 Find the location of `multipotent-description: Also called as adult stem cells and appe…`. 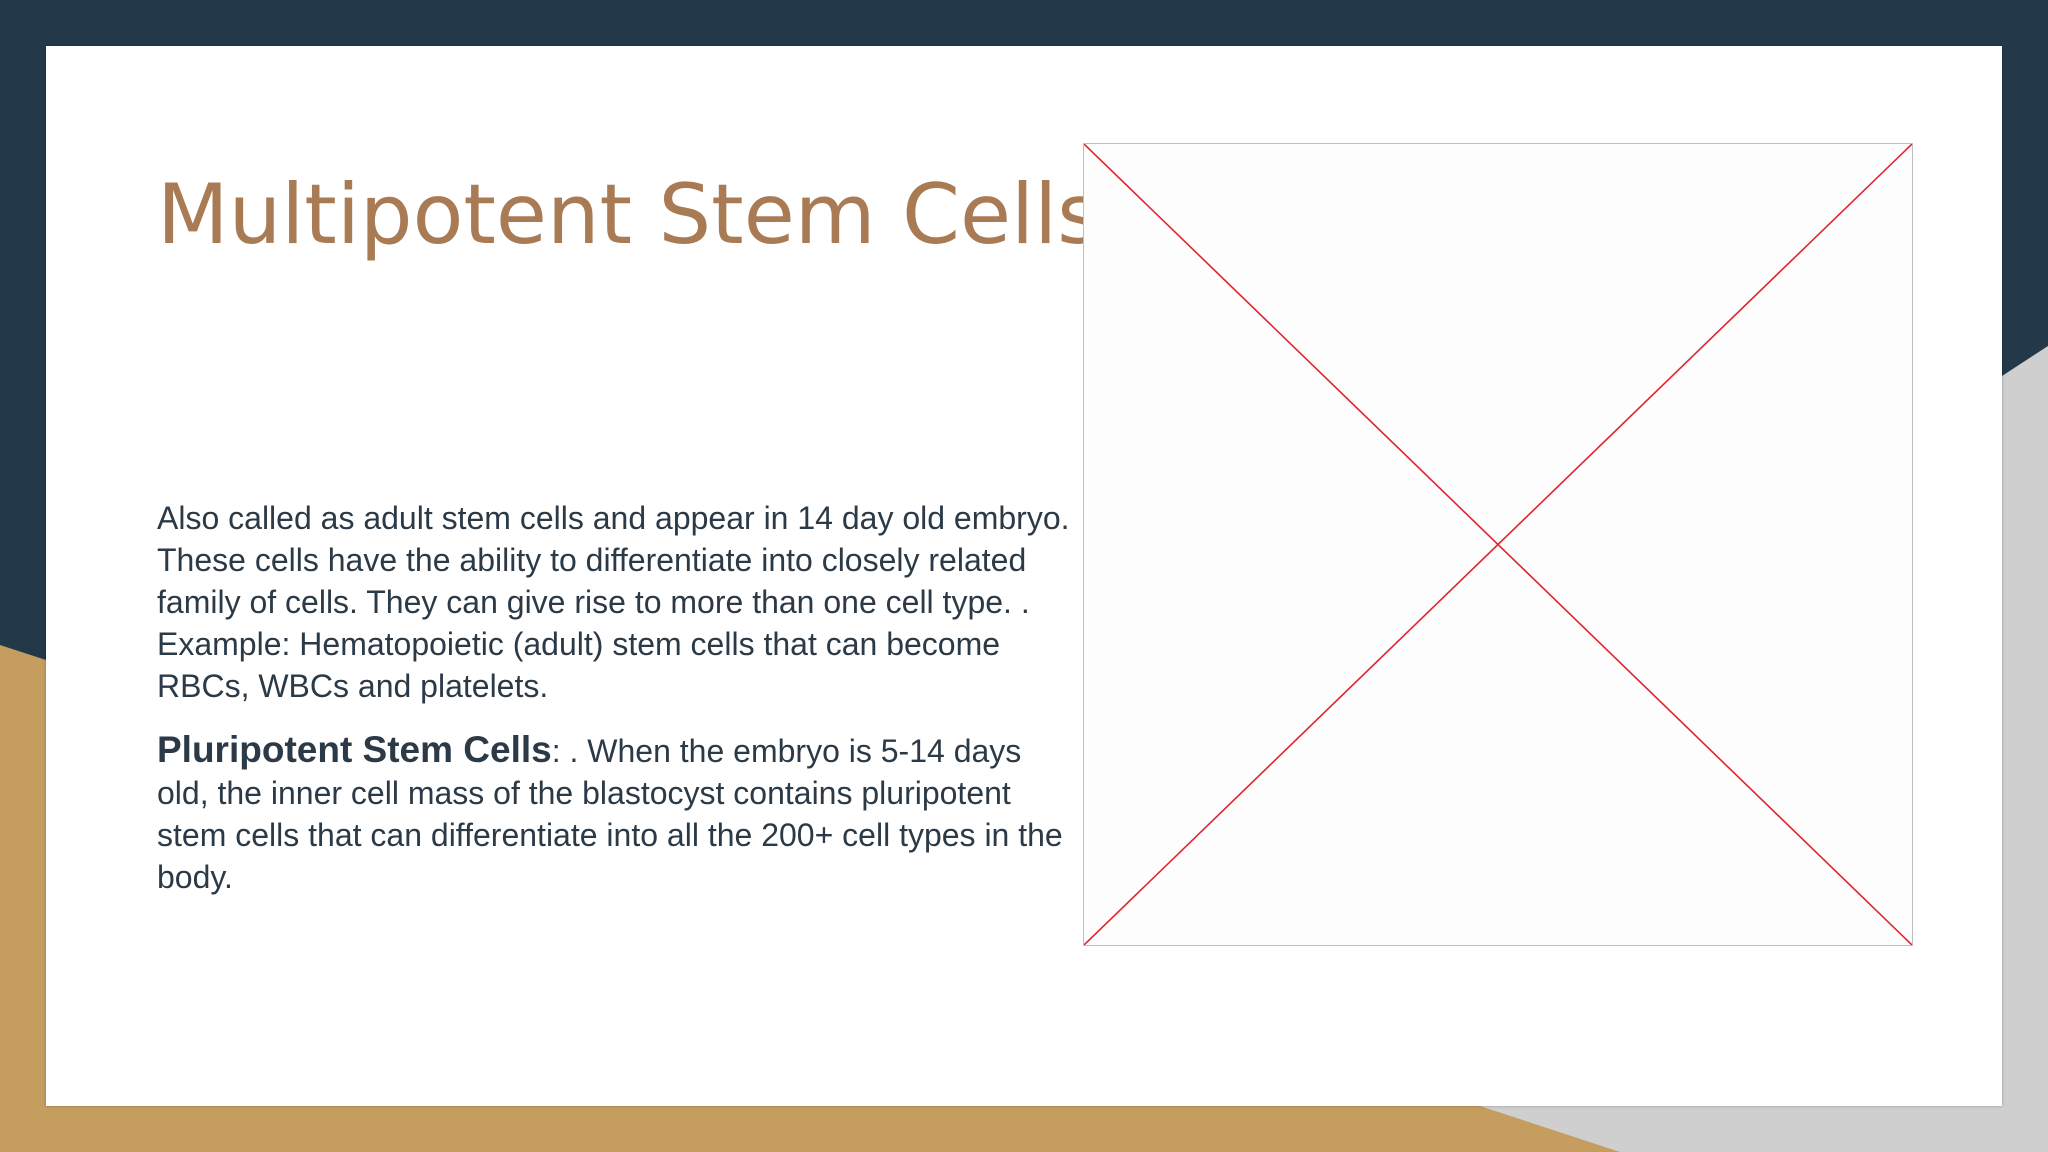

multipotent-description: Also called as adult stem cells and appe… is located at coordinates (613, 602).